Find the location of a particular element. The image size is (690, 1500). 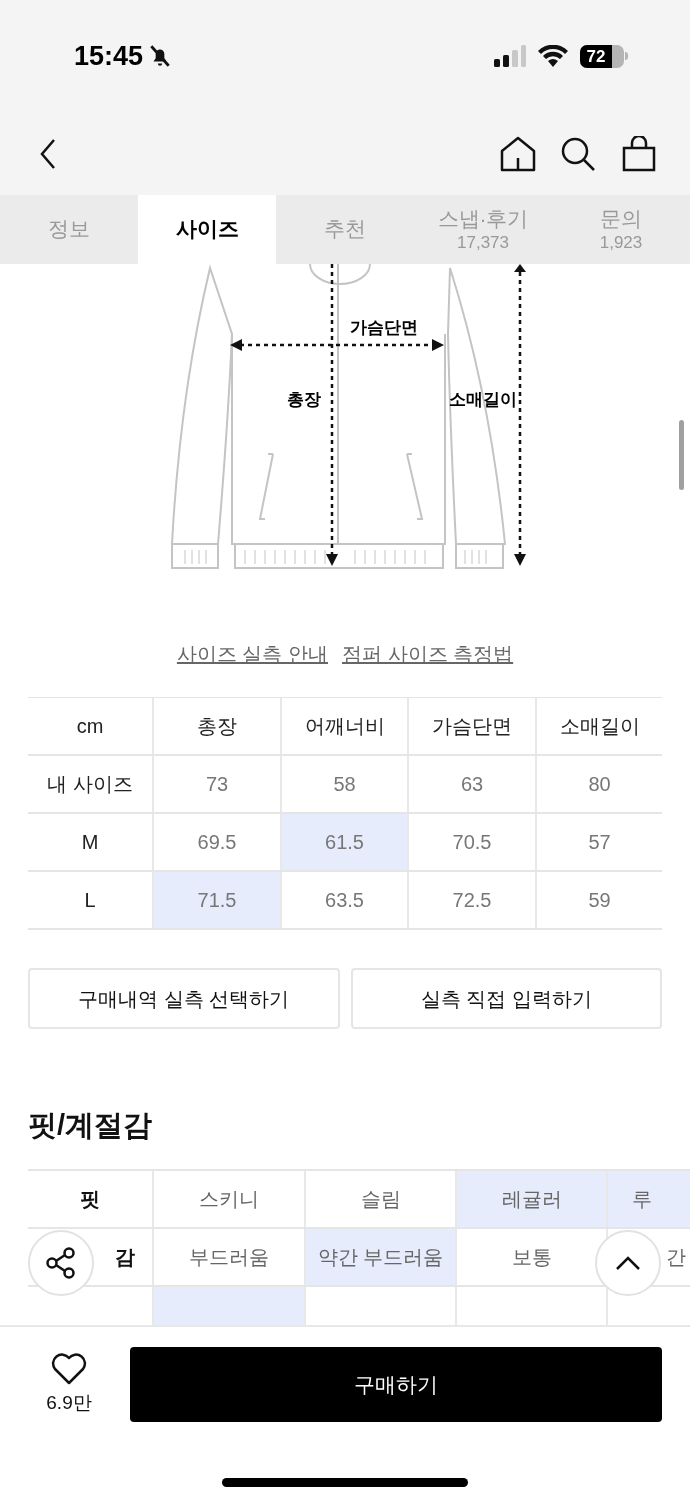

search-icon is located at coordinates (578, 153).